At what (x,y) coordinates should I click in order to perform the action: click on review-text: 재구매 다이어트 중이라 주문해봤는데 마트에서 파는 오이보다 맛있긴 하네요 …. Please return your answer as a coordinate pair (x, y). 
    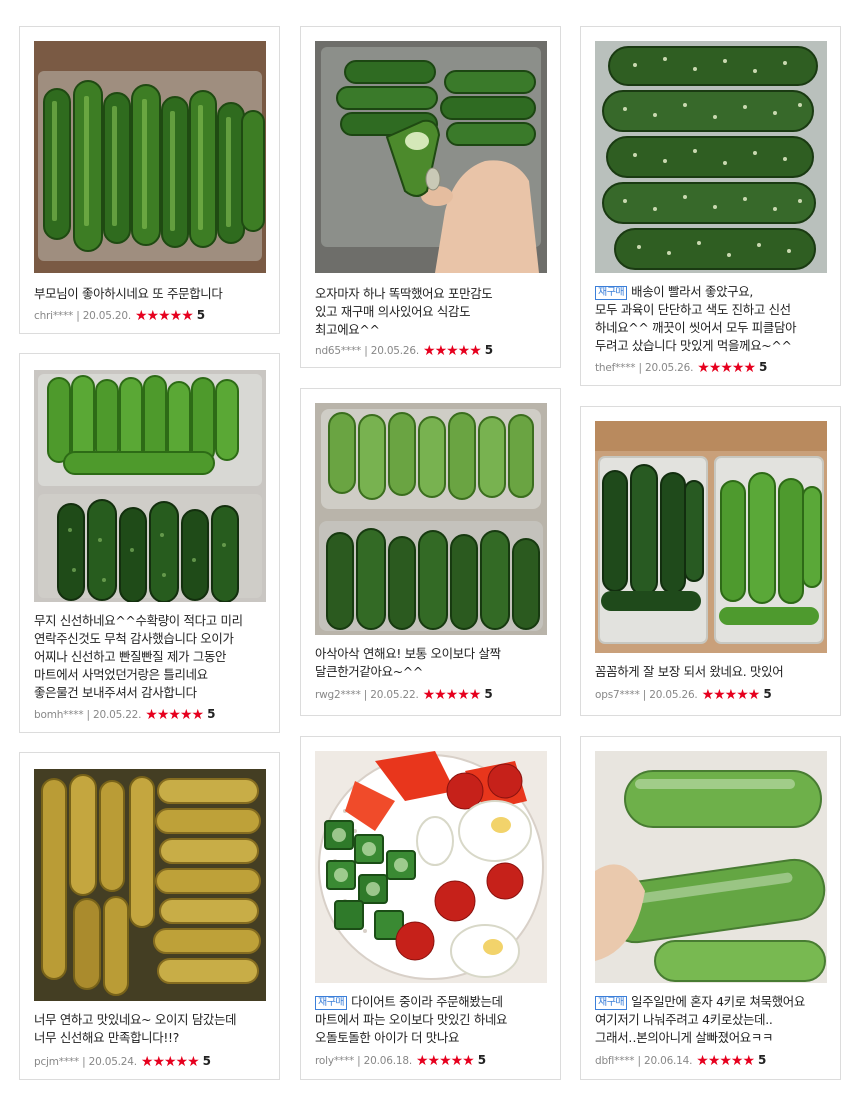
    Looking at the image, I should click on (432, 1020).